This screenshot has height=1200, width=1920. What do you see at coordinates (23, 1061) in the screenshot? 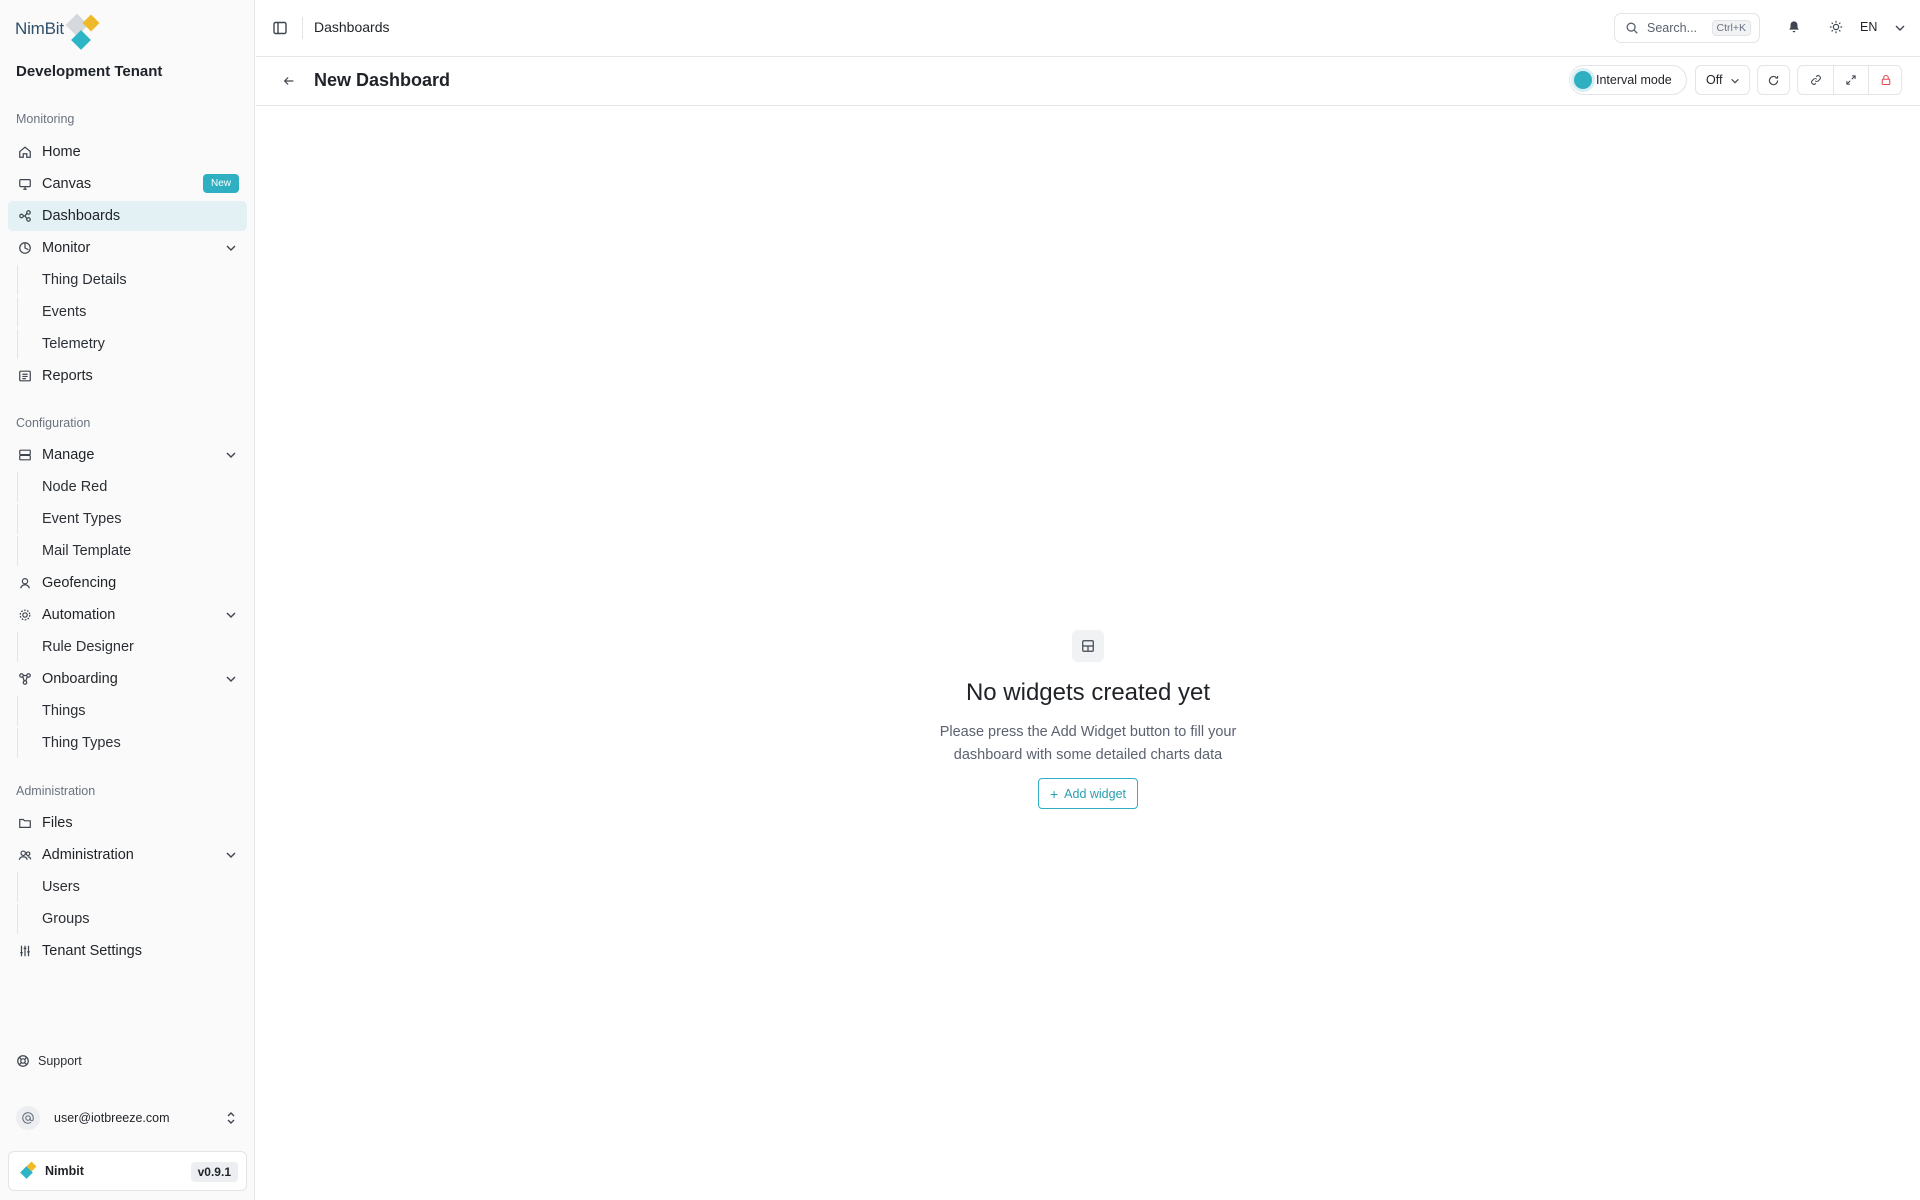
I see `lifebuoy-icon` at bounding box center [23, 1061].